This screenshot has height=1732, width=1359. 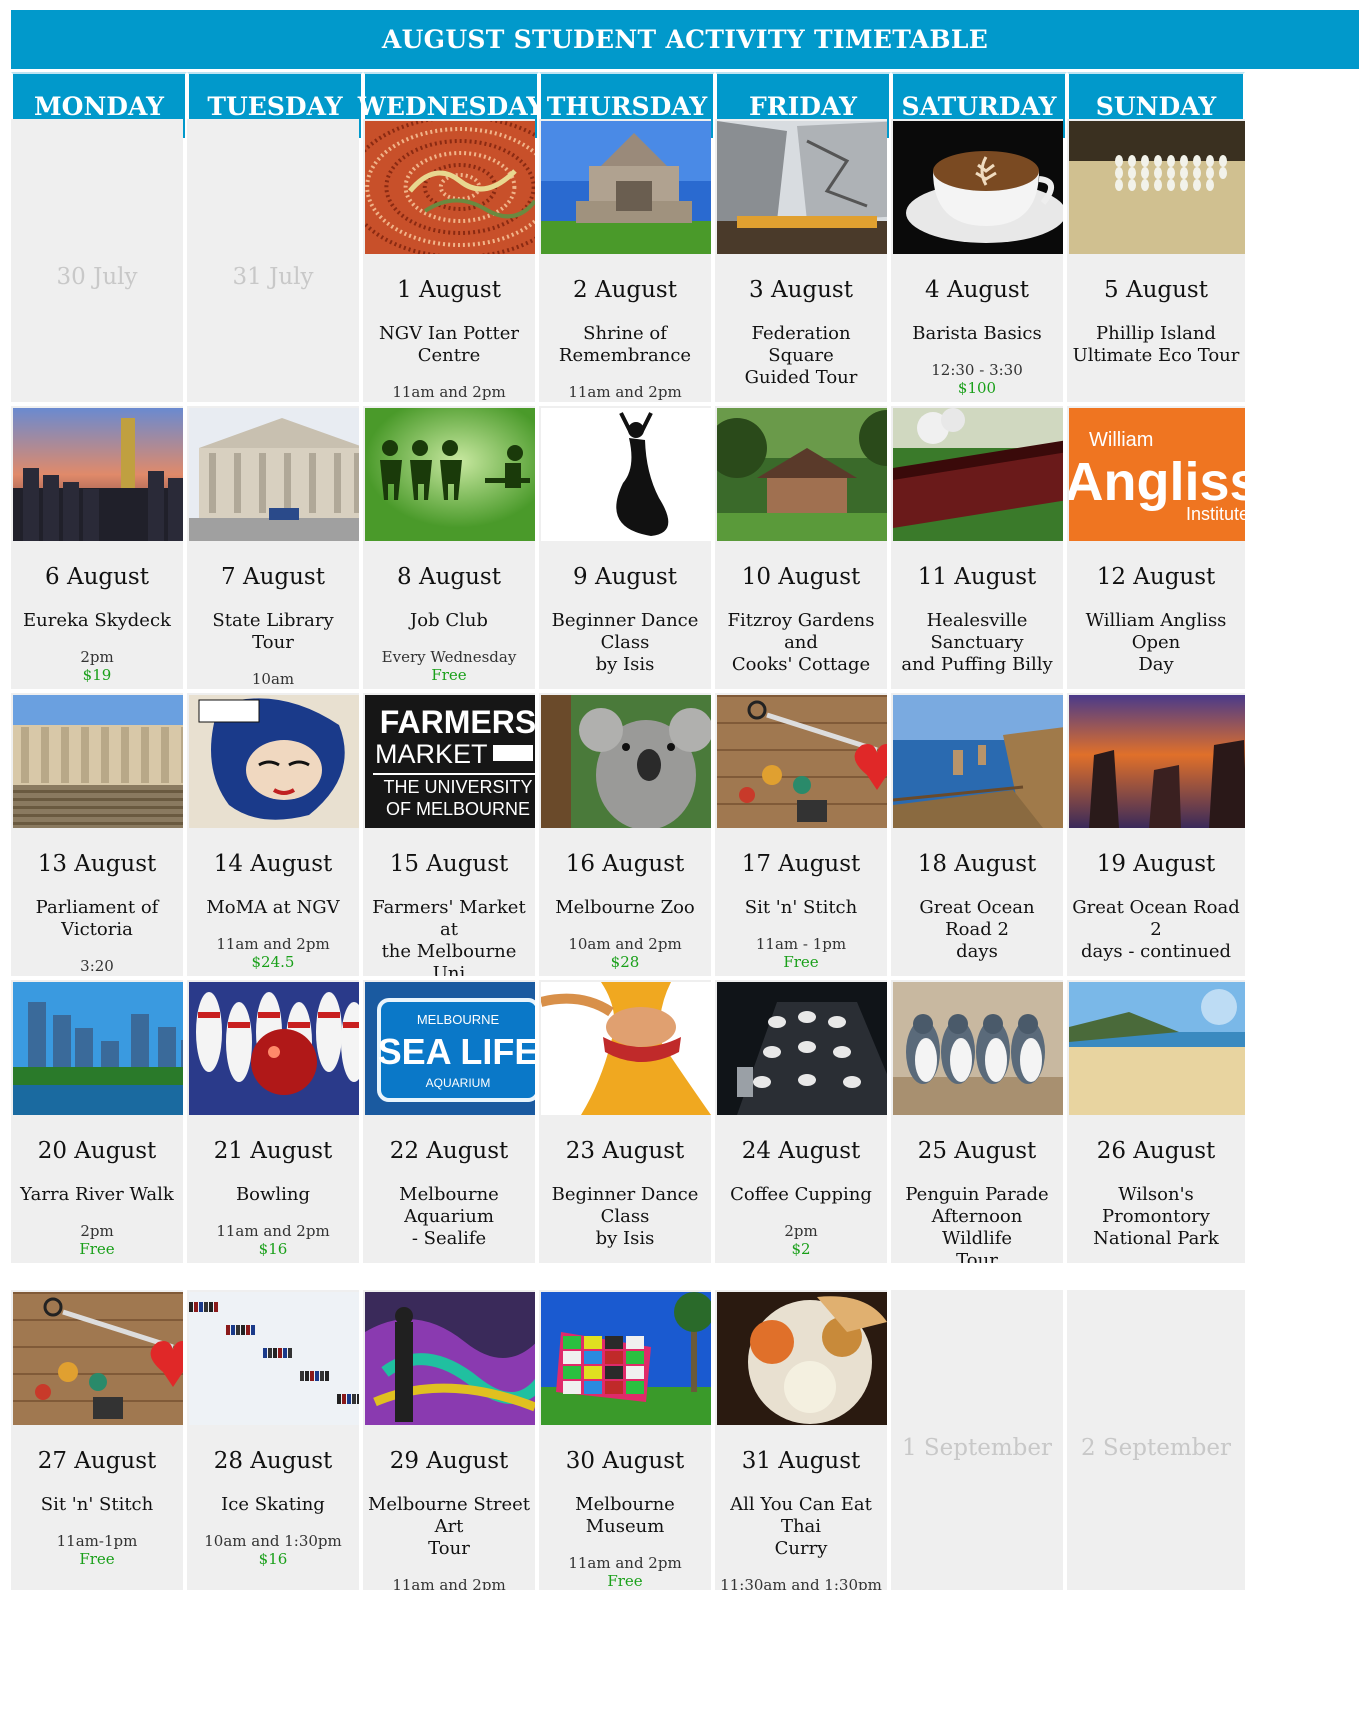 I want to click on cell-date: 27 August, so click(x=97, y=1461).